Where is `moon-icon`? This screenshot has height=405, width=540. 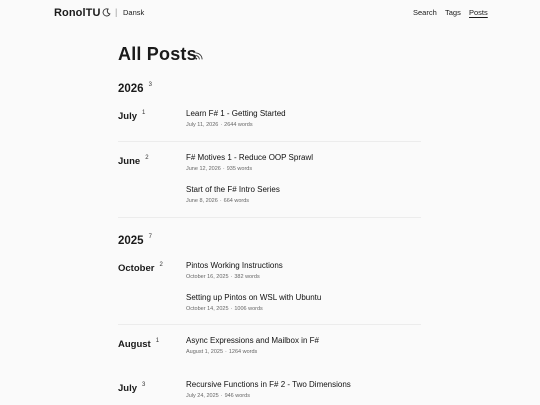 moon-icon is located at coordinates (106, 12).